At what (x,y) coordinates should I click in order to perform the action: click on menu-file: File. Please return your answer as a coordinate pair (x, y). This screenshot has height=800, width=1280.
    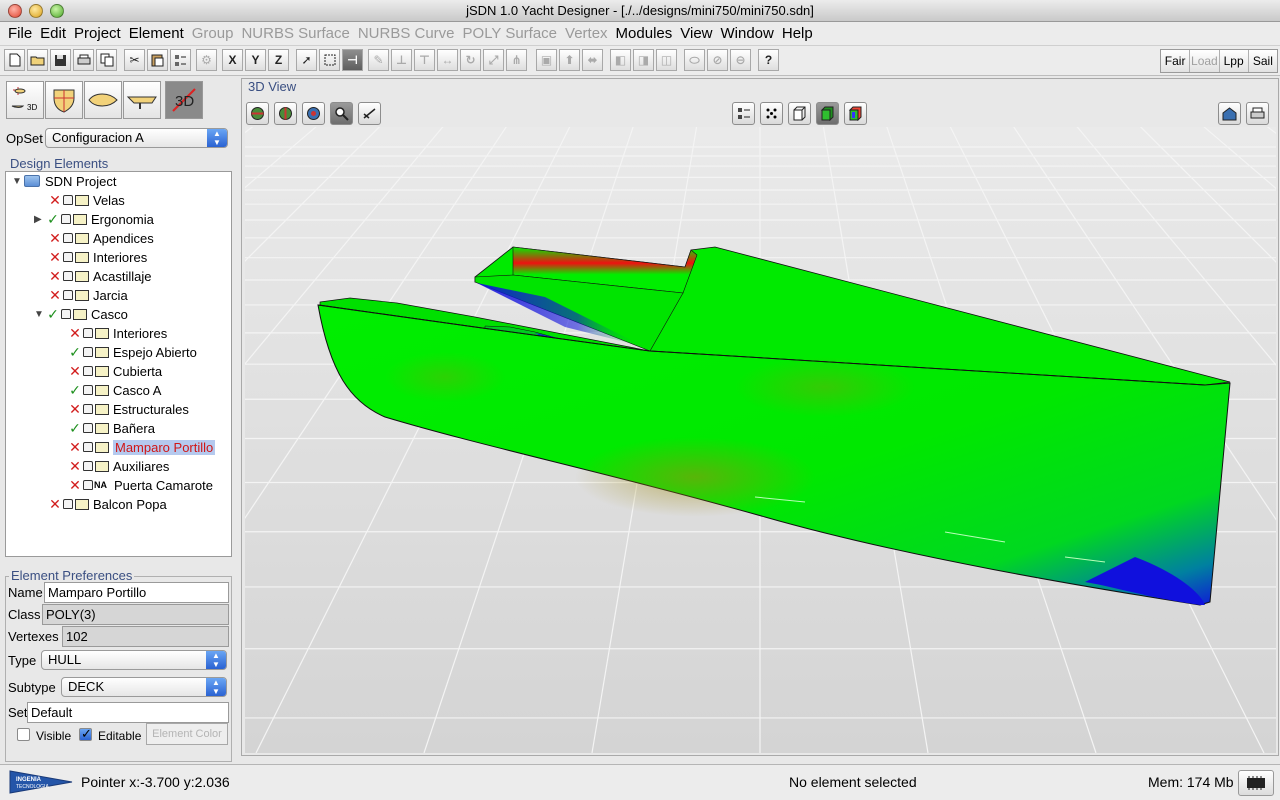
    Looking at the image, I should click on (20, 33).